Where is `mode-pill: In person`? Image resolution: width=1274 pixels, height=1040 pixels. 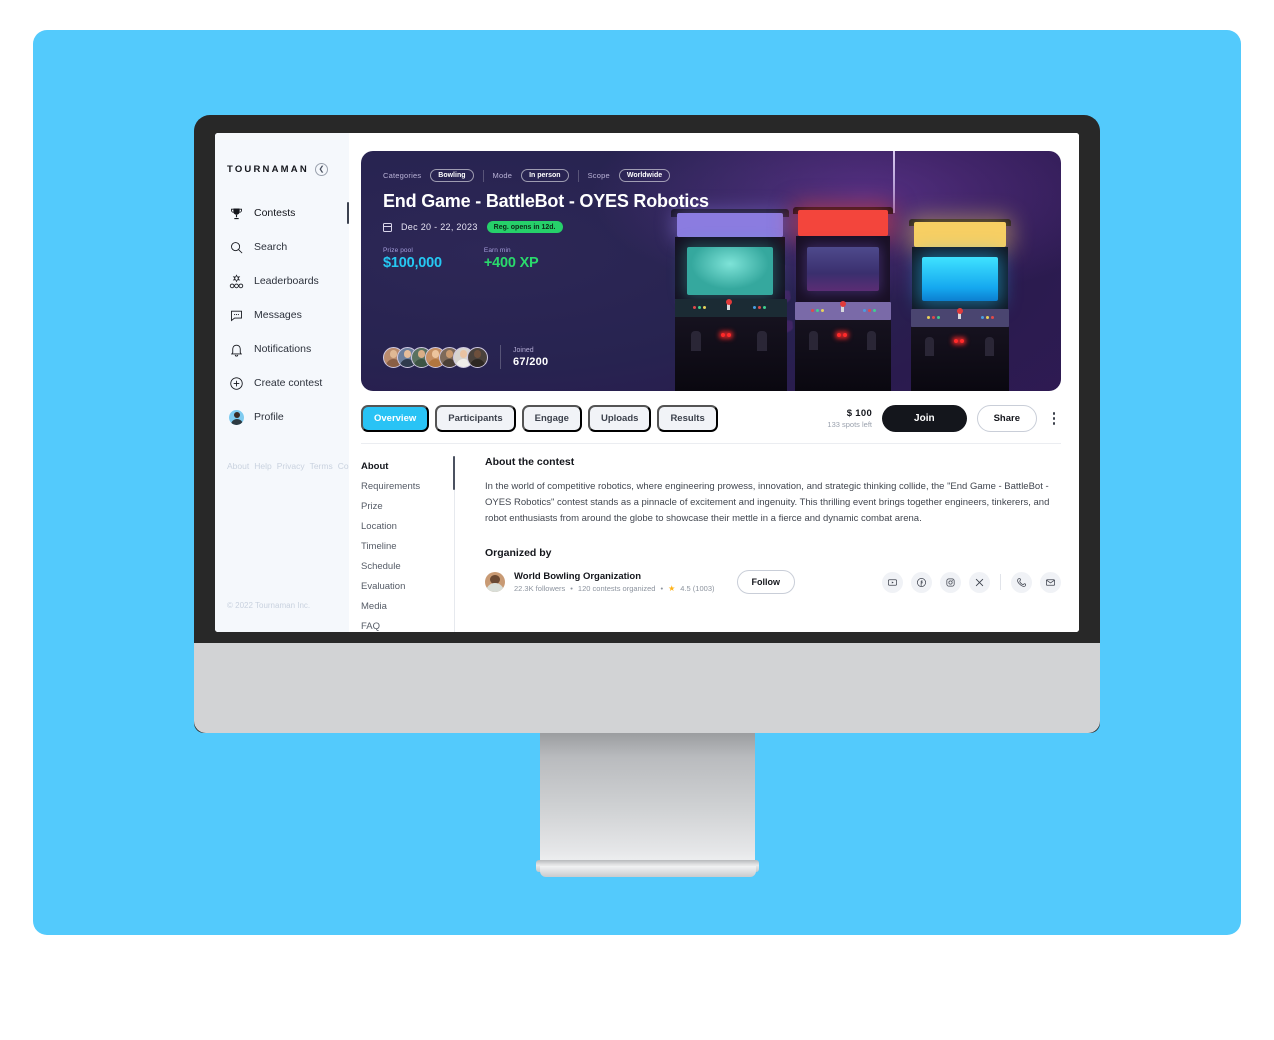
mode-pill: In person is located at coordinates (545, 175).